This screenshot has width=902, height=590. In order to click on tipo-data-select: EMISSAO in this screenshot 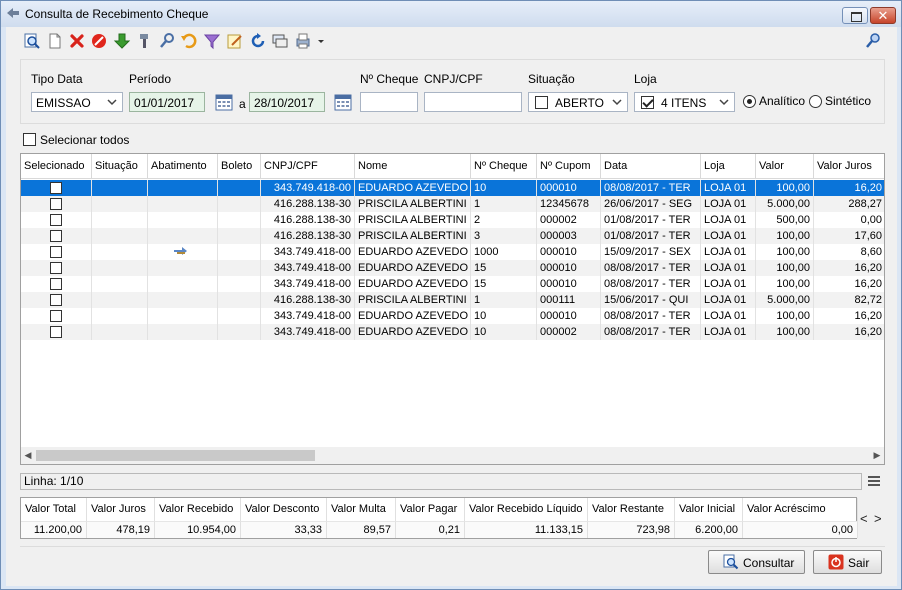, I will do `click(77, 102)`.